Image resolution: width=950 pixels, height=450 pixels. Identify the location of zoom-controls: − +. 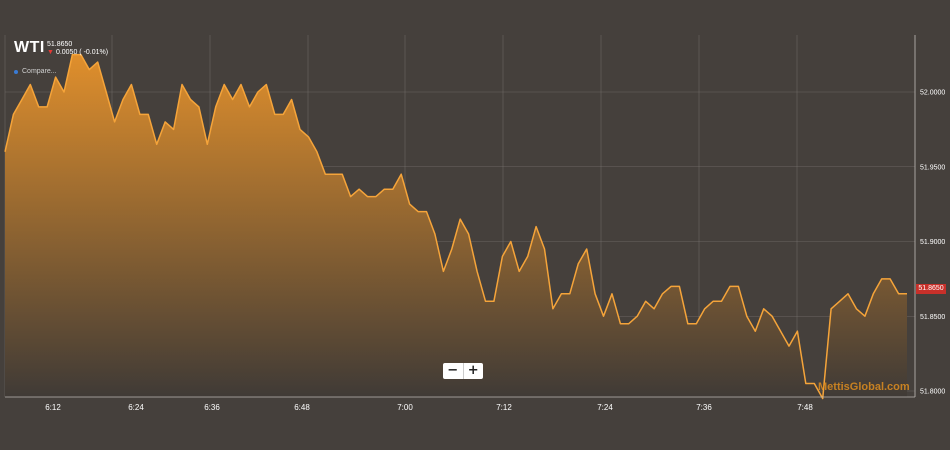
(463, 371).